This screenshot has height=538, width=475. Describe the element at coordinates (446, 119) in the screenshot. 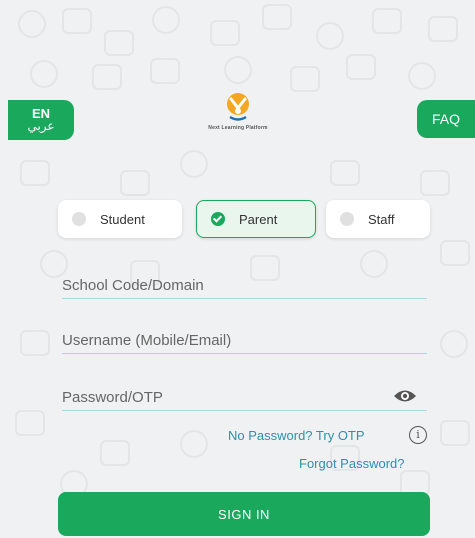

I see `faq-button: FAQ` at that location.